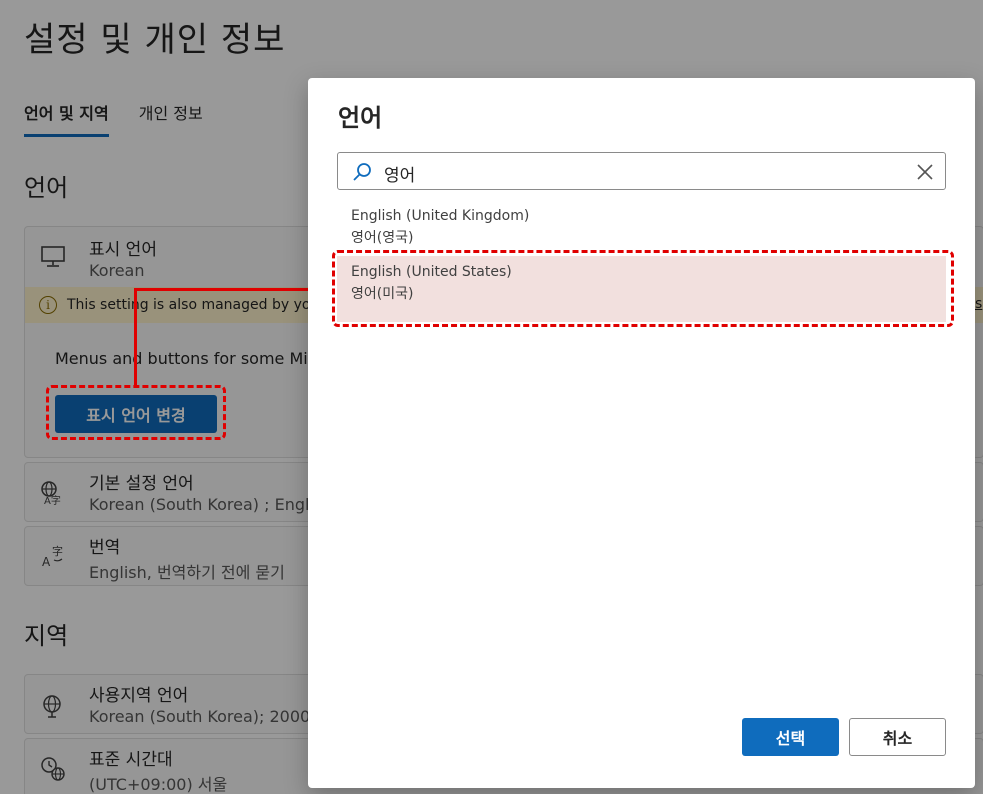  What do you see at coordinates (135, 338) in the screenshot?
I see `annotation-connector-vertical` at bounding box center [135, 338].